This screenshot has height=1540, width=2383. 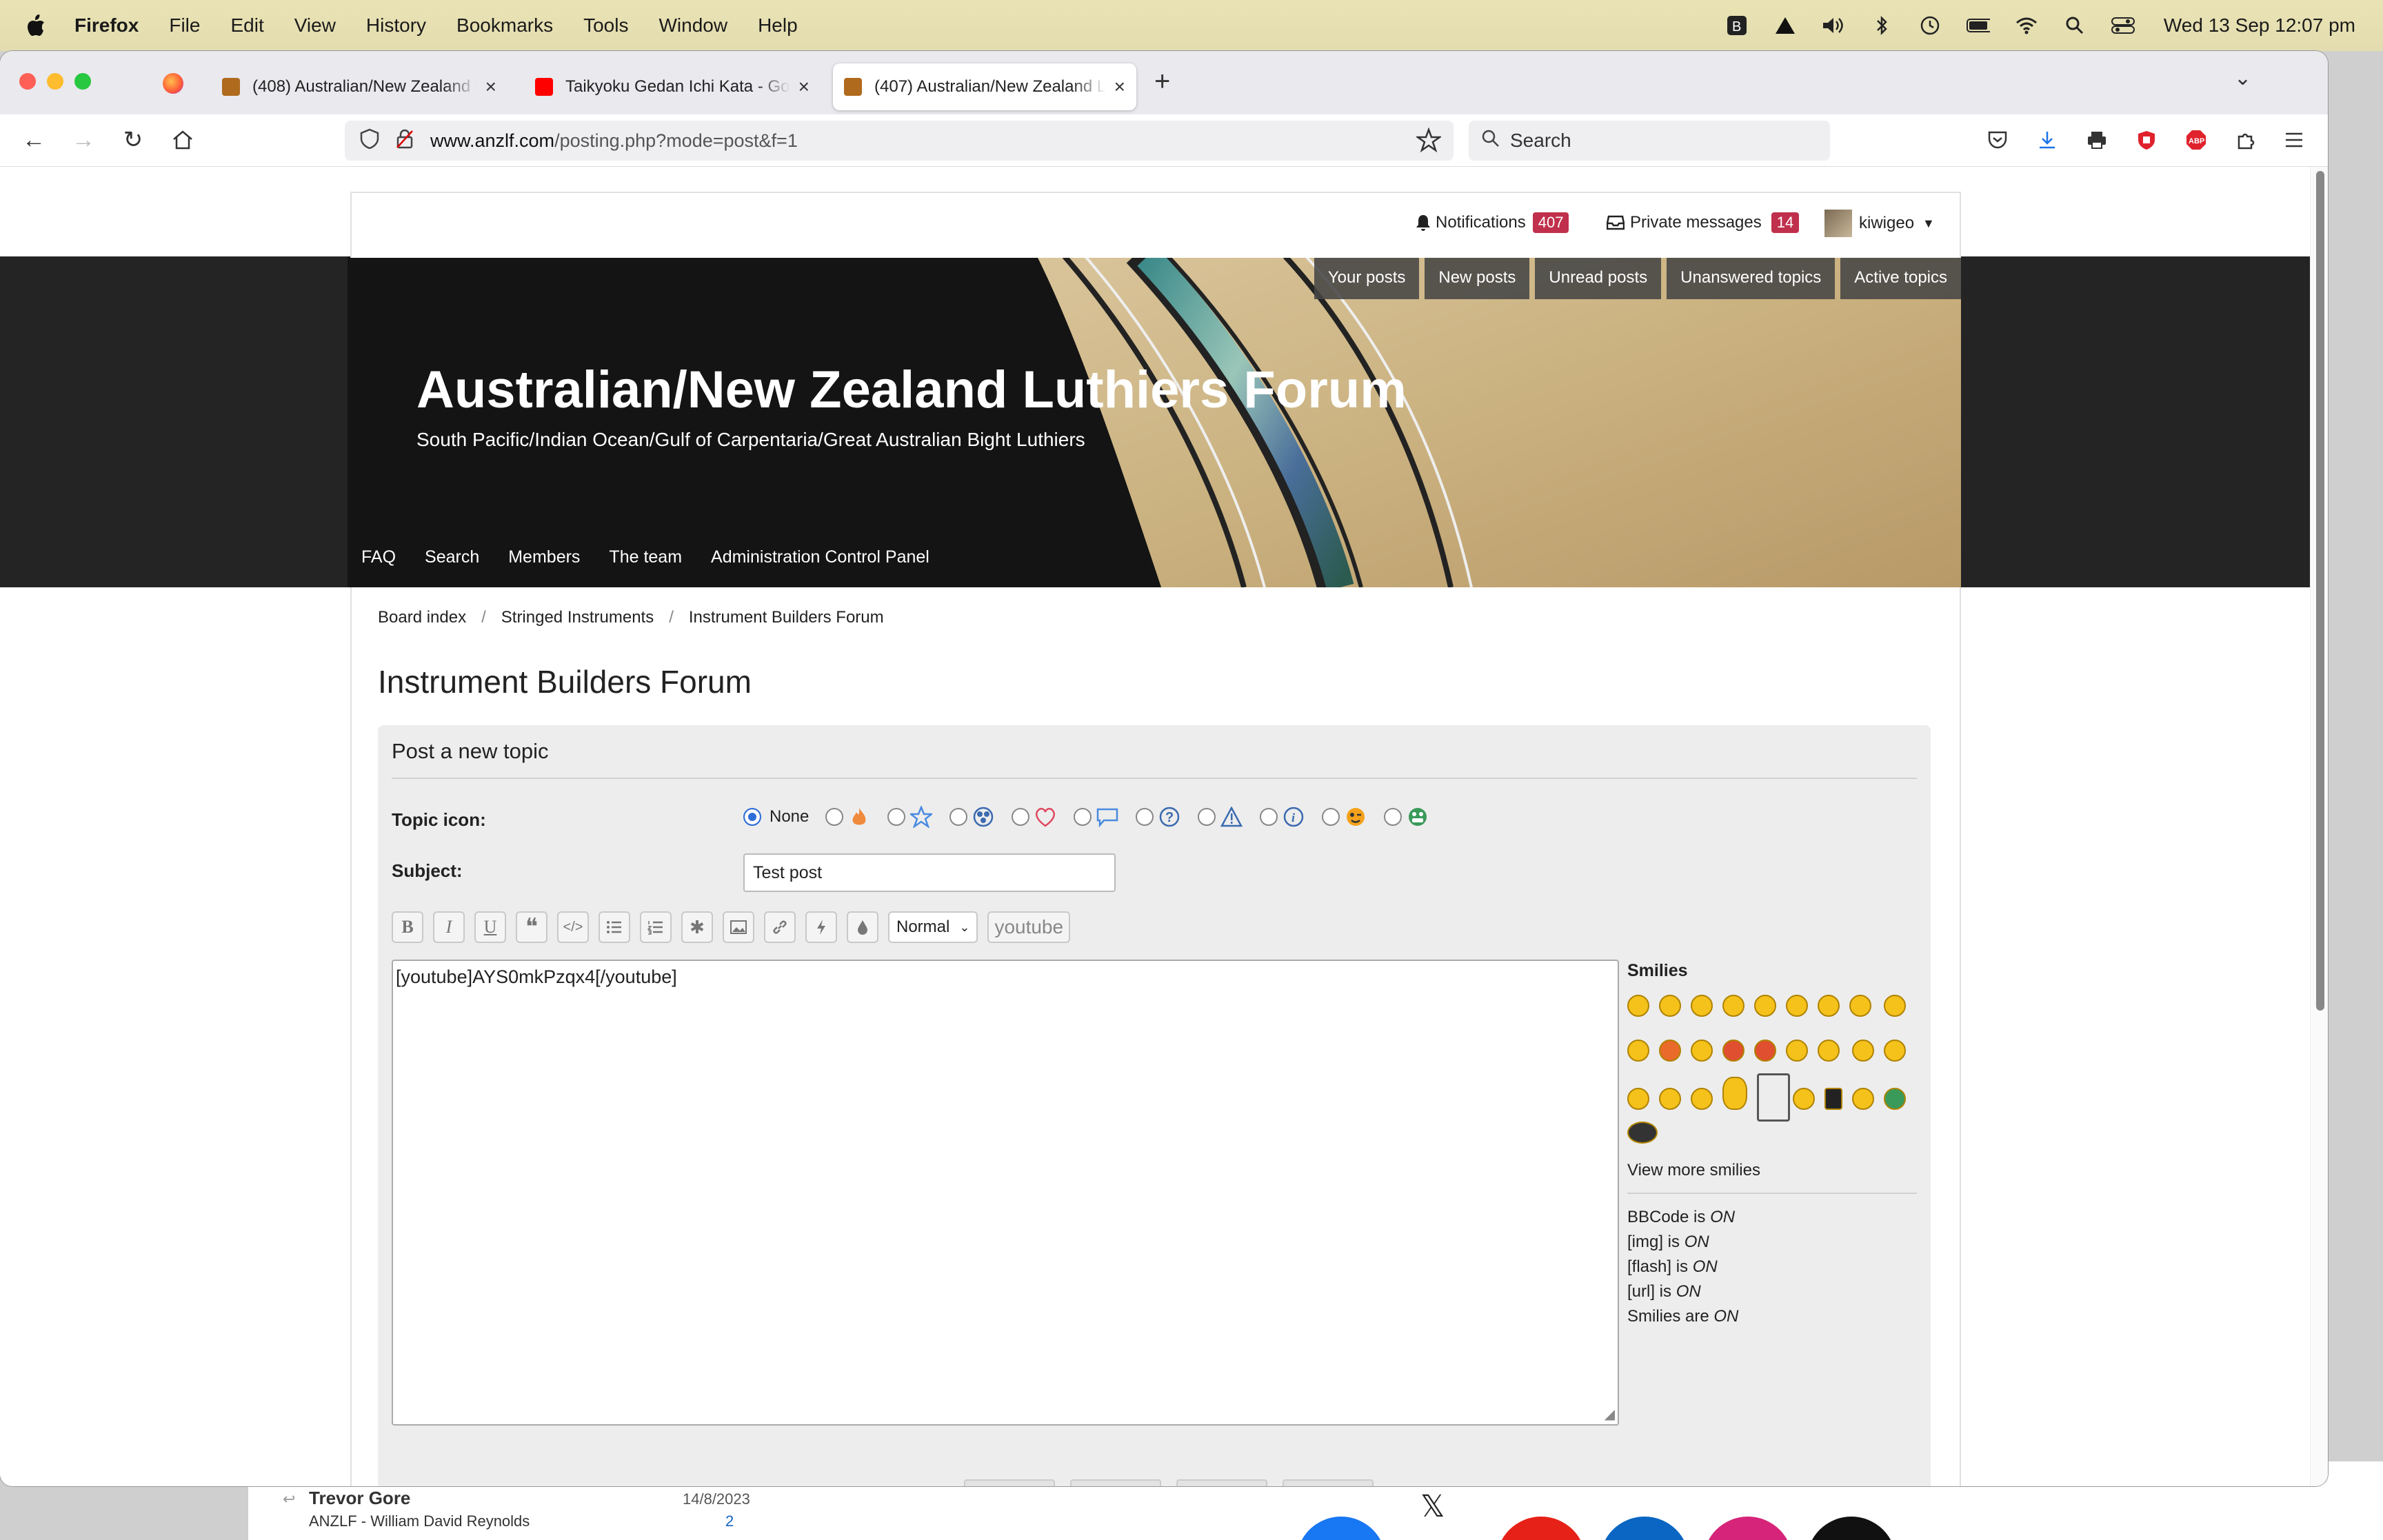 I want to click on quote-button: ❝, so click(x=531, y=927).